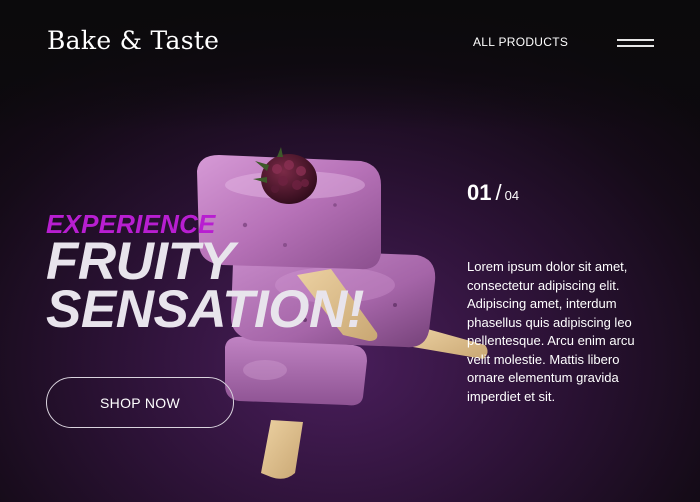 The height and width of the screenshot is (502, 700). I want to click on hero-headline: FRUITY SENSATION!, so click(205, 285).